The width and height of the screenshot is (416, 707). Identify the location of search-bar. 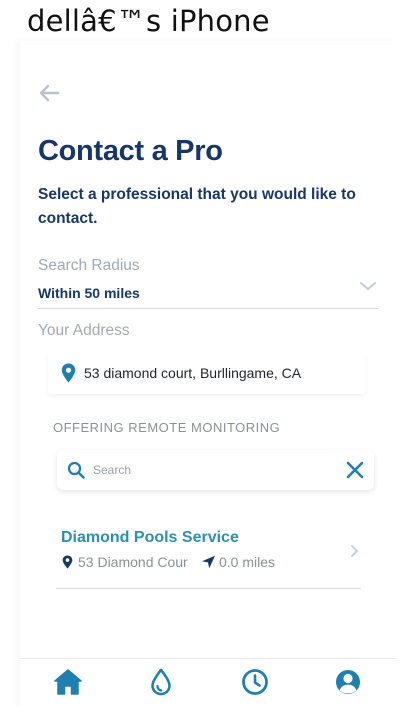
(215, 470).